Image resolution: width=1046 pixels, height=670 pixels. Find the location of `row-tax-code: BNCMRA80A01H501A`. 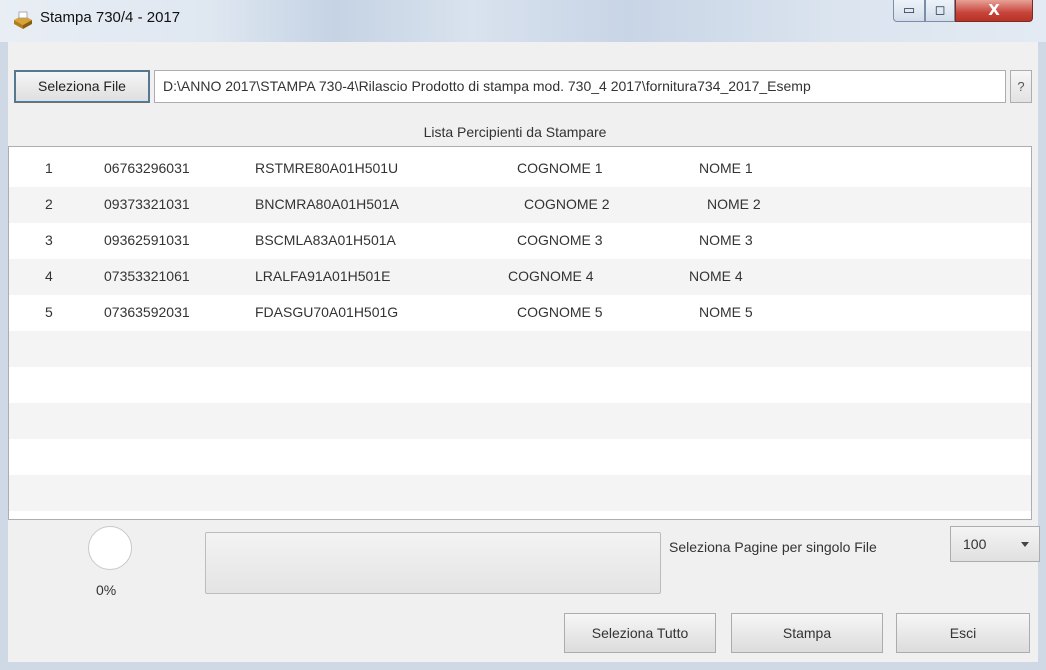

row-tax-code: BNCMRA80A01H501A is located at coordinates (327, 204).